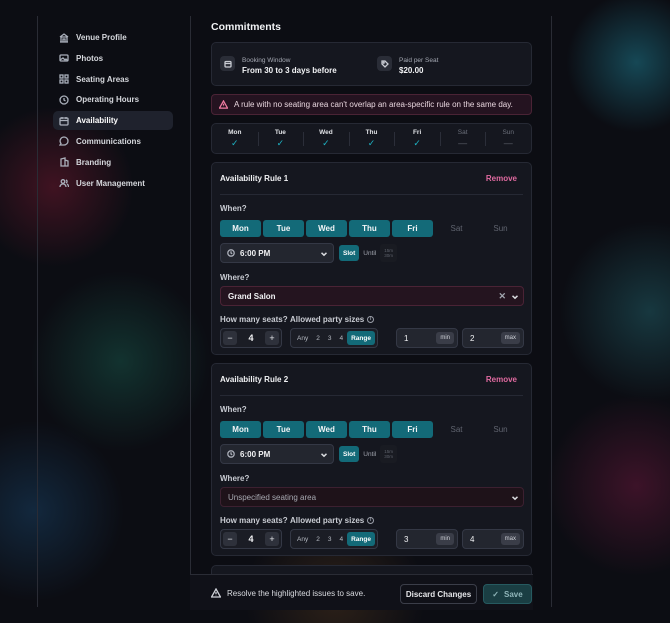 This screenshot has width=670, height=623. What do you see at coordinates (417, 132) in the screenshot?
I see `week-summary-day-label: Fri` at bounding box center [417, 132].